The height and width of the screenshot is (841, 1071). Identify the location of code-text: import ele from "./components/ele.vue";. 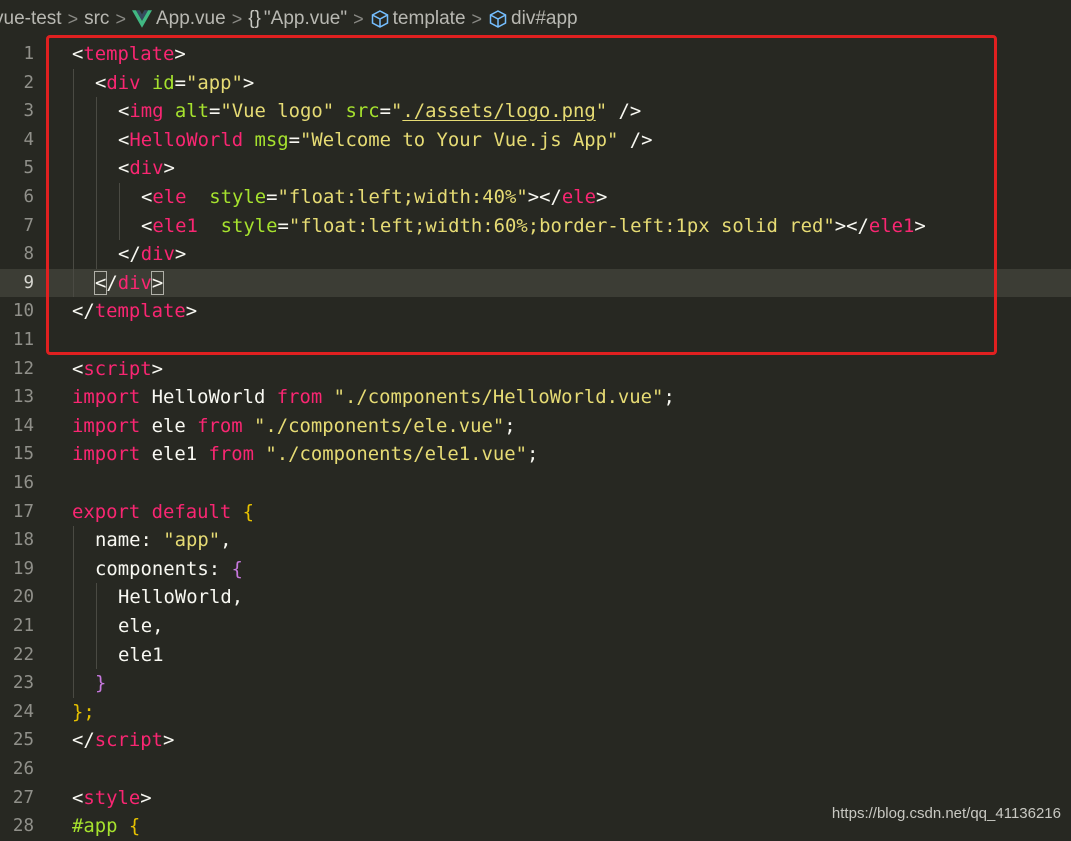
(294, 425).